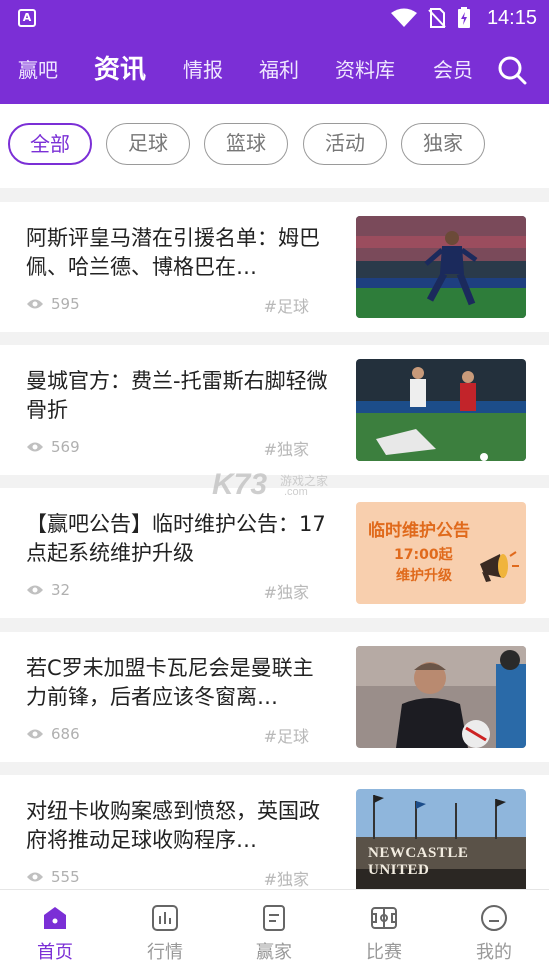 The width and height of the screenshot is (549, 977). I want to click on wifi-icon, so click(403, 17).